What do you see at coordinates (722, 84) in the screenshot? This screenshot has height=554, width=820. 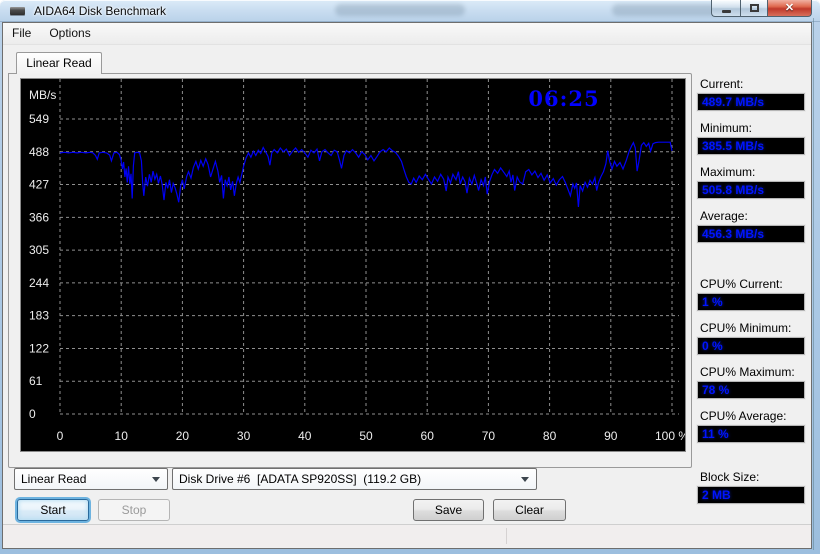 I see `stat-label-current: Current:` at bounding box center [722, 84].